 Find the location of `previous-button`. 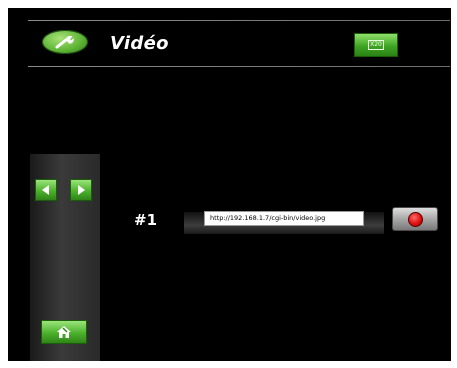

previous-button is located at coordinates (46, 190).